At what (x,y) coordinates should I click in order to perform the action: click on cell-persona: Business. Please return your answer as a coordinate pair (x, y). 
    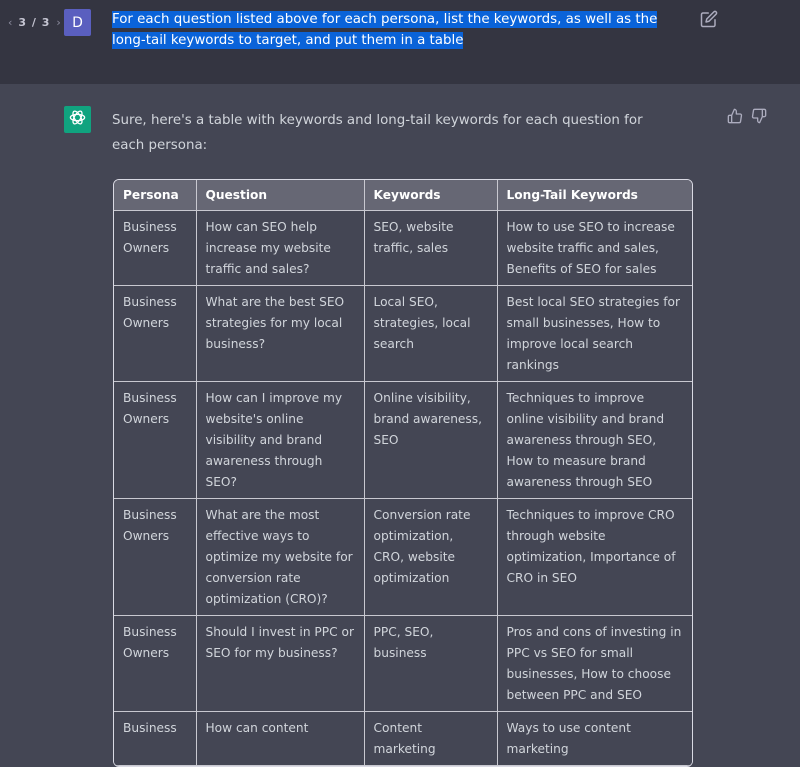
    Looking at the image, I should click on (155, 738).